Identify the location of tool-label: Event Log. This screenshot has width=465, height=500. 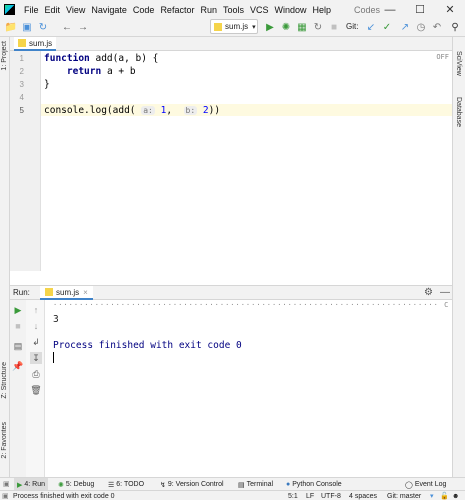
(430, 484).